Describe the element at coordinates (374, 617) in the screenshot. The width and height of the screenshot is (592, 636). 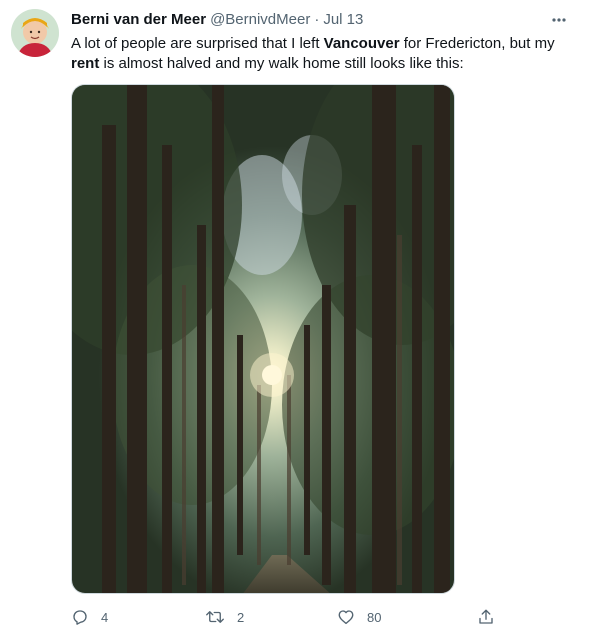
I see `like-count: 80` at that location.